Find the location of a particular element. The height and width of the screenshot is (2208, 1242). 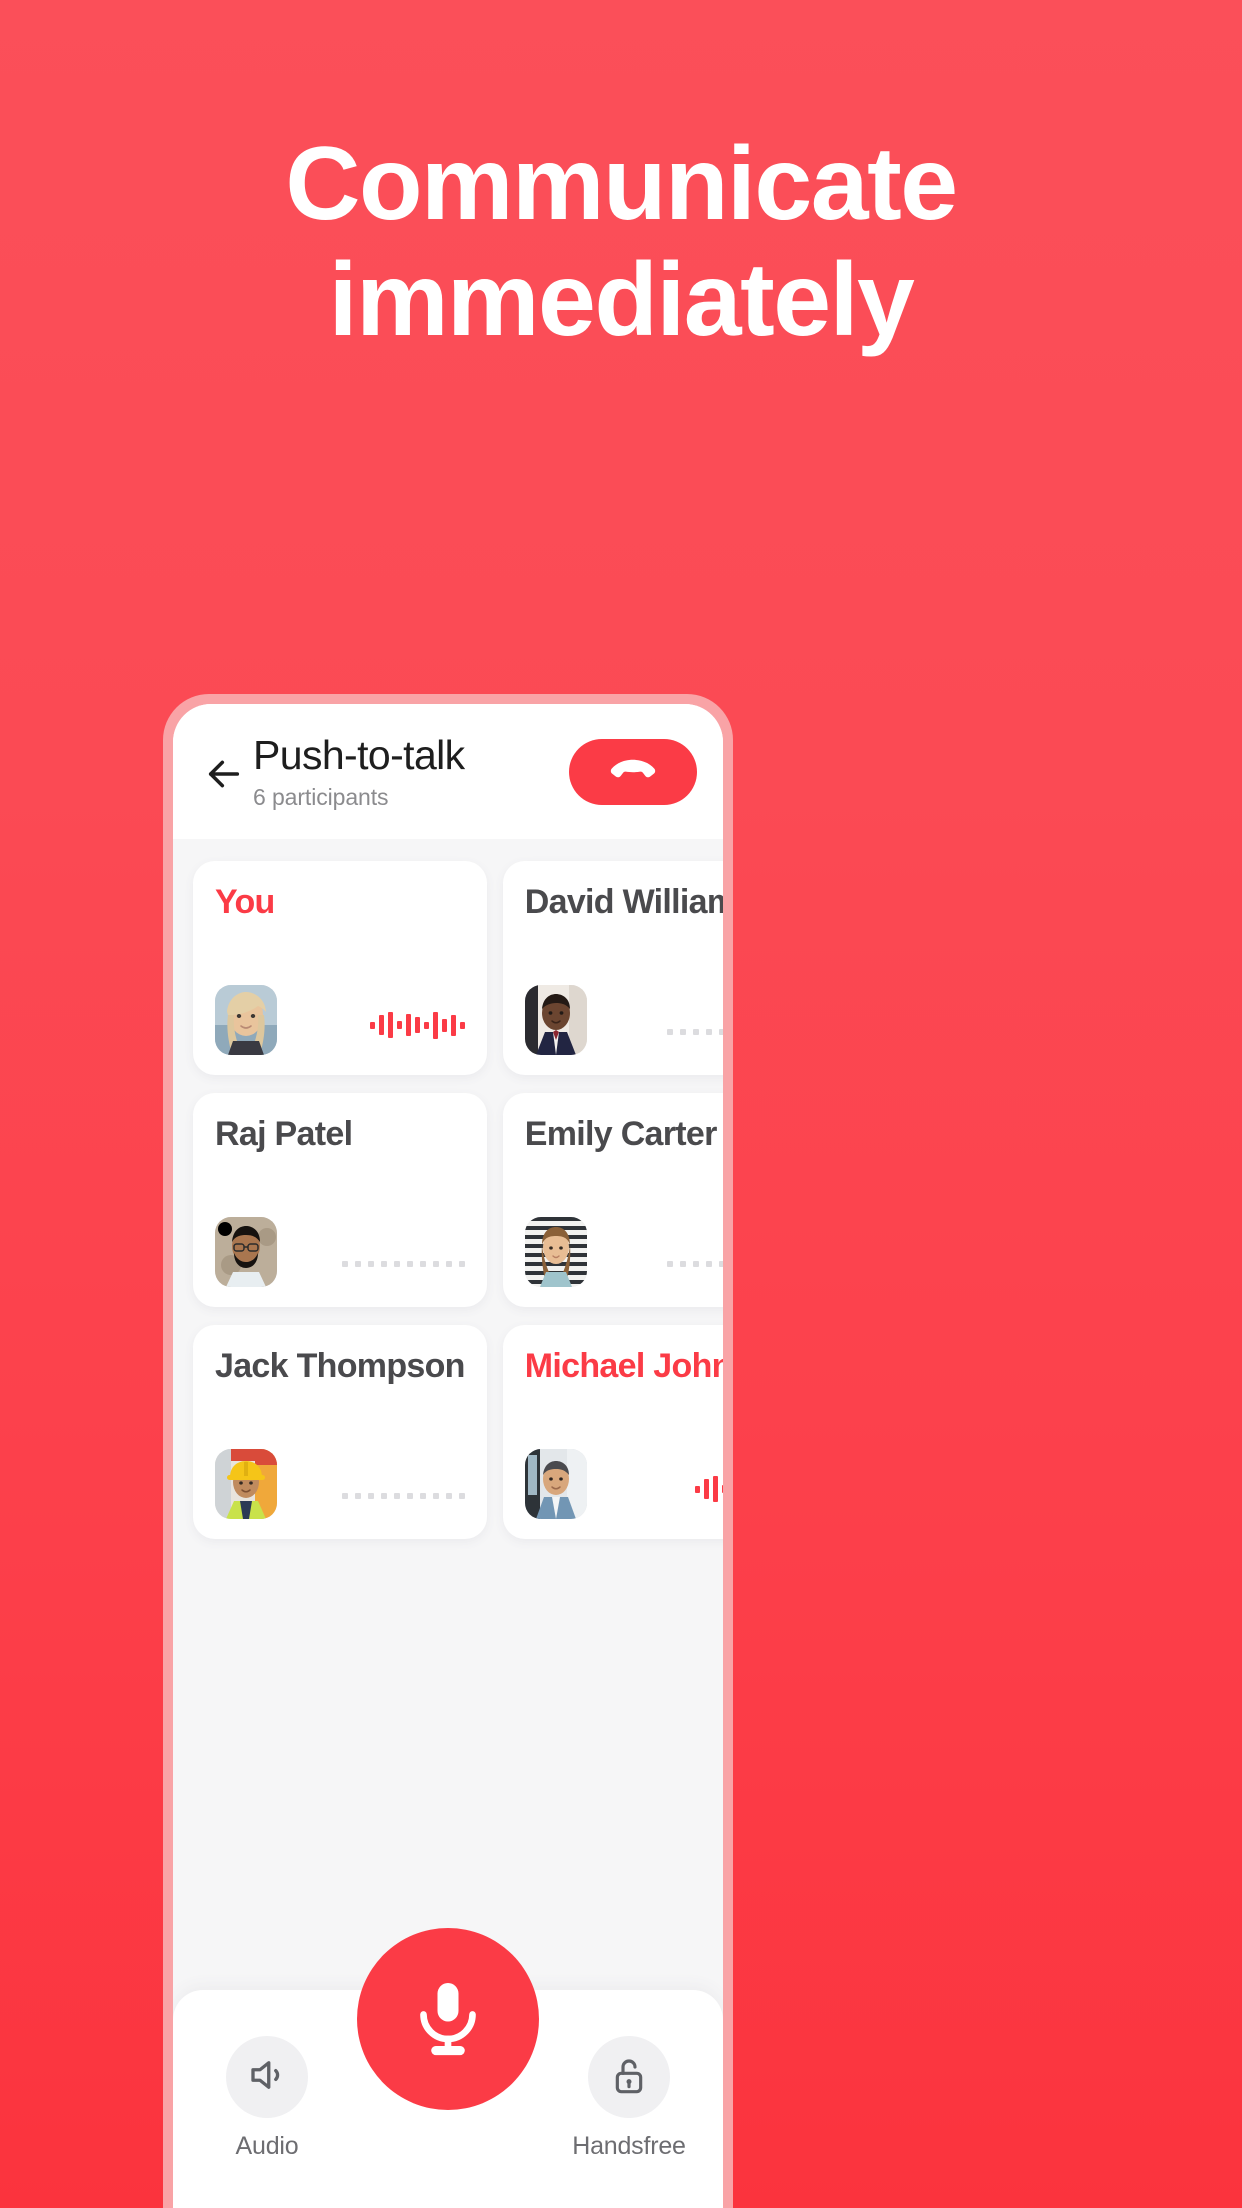

participant-name: David Williams is located at coordinates (623, 903).